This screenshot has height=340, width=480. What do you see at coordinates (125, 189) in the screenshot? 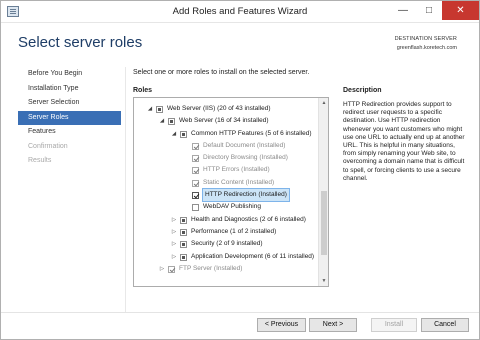
I see `nav-divider` at bounding box center [125, 189].